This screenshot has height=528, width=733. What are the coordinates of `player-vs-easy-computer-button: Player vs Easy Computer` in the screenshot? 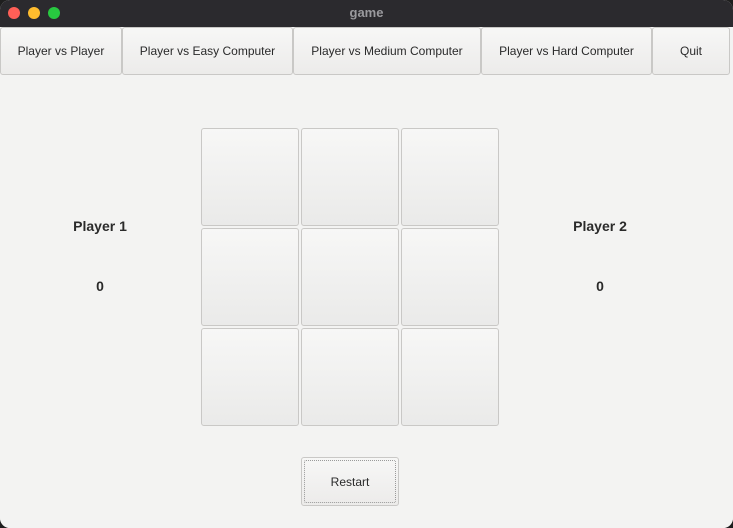 It's located at (207, 51).